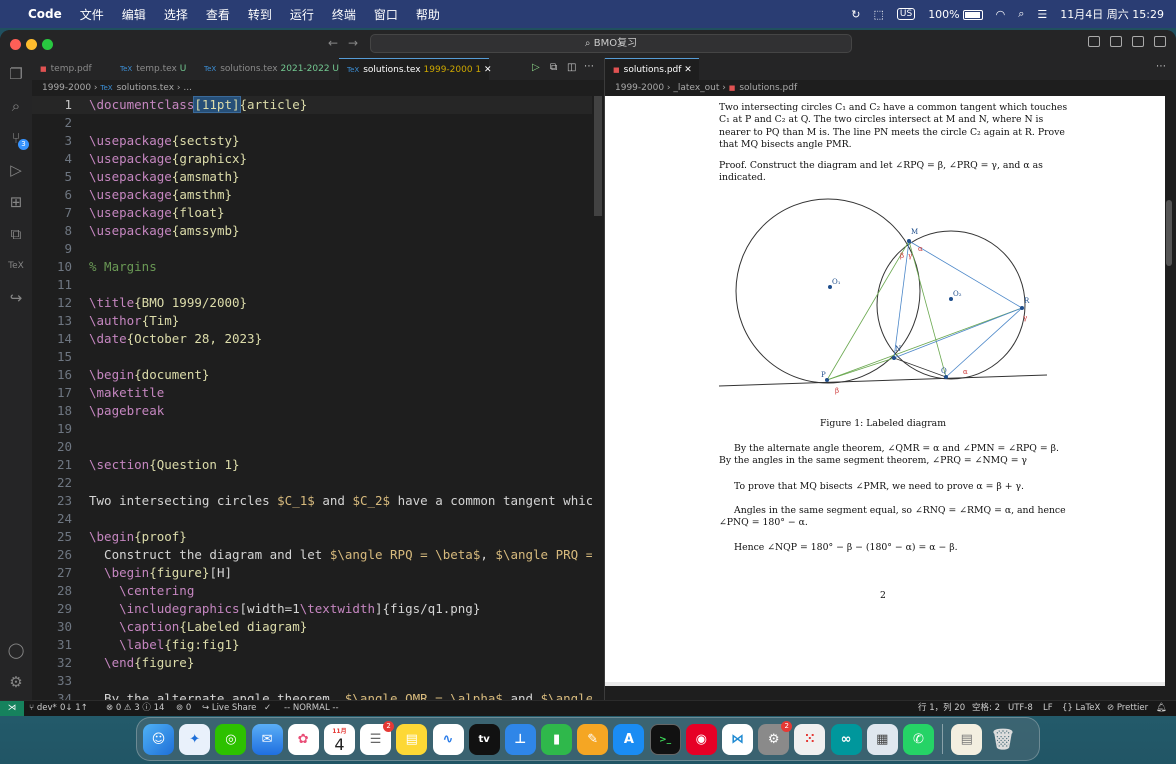  Describe the element at coordinates (17, 139) in the screenshot. I see `source-control-icon: ⑂ 3` at that location.